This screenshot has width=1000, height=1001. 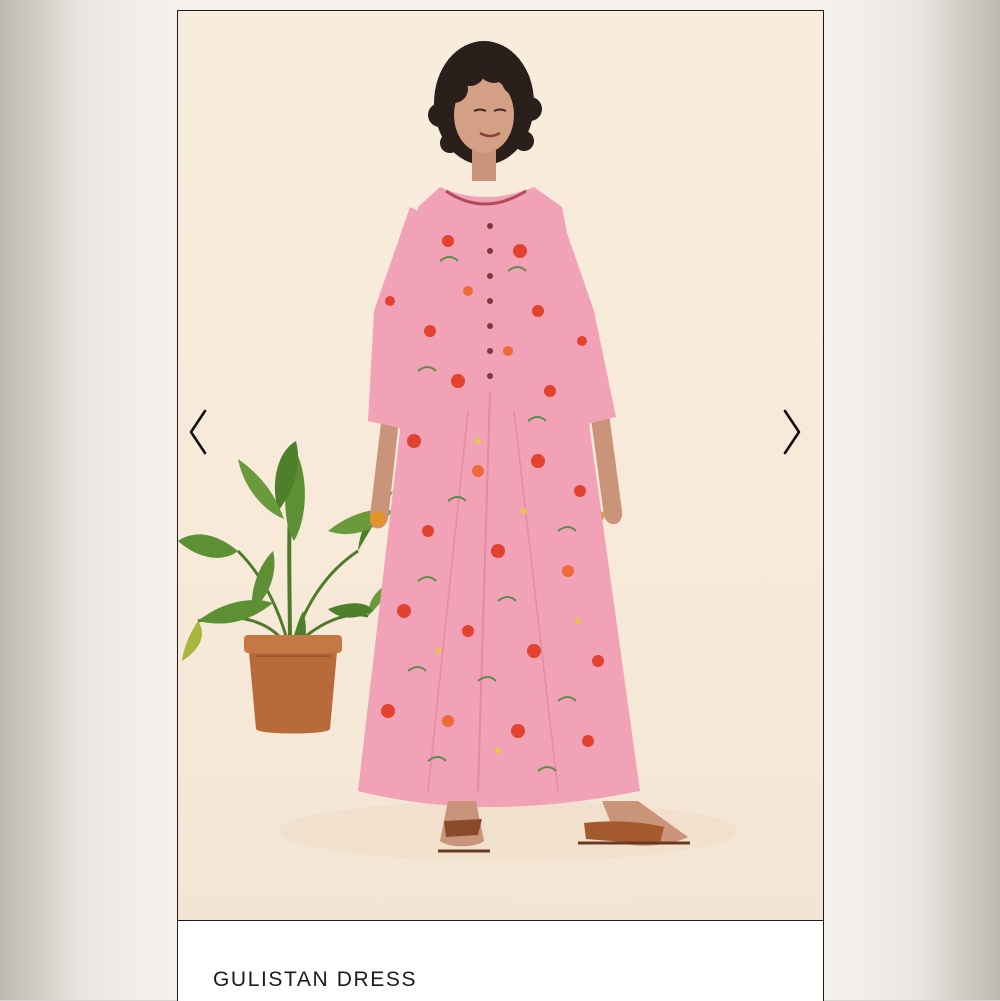 What do you see at coordinates (500, 961) in the screenshot?
I see `product-info-panel: GULISTAN DRESS` at bounding box center [500, 961].